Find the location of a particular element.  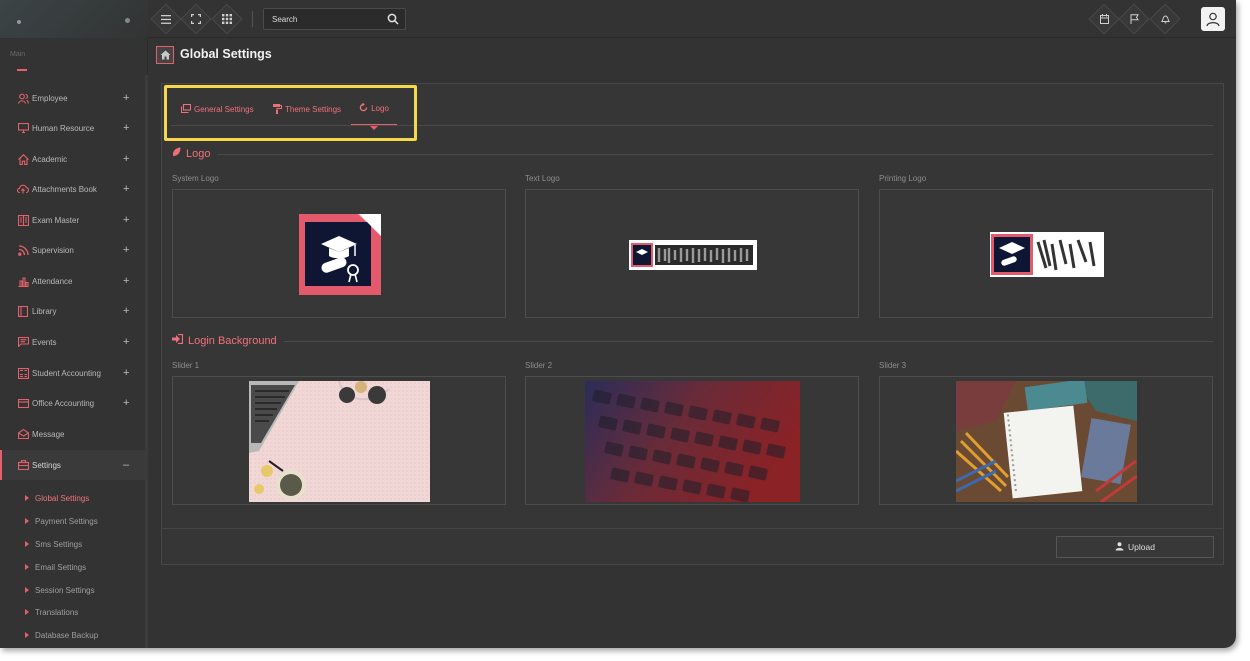

system-logo-box is located at coordinates (339, 253).